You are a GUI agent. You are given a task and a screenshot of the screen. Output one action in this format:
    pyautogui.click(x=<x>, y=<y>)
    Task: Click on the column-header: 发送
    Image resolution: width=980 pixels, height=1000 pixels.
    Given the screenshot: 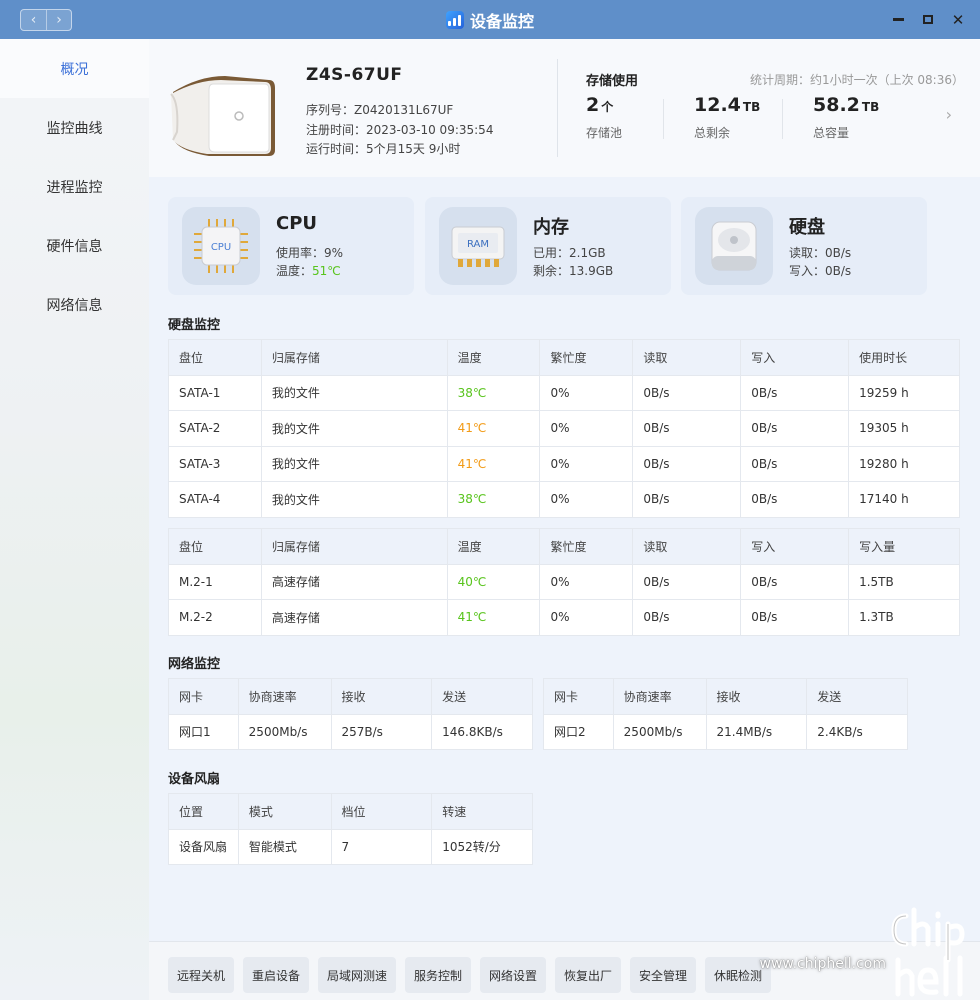 What is the action you would take?
    pyautogui.click(x=857, y=696)
    